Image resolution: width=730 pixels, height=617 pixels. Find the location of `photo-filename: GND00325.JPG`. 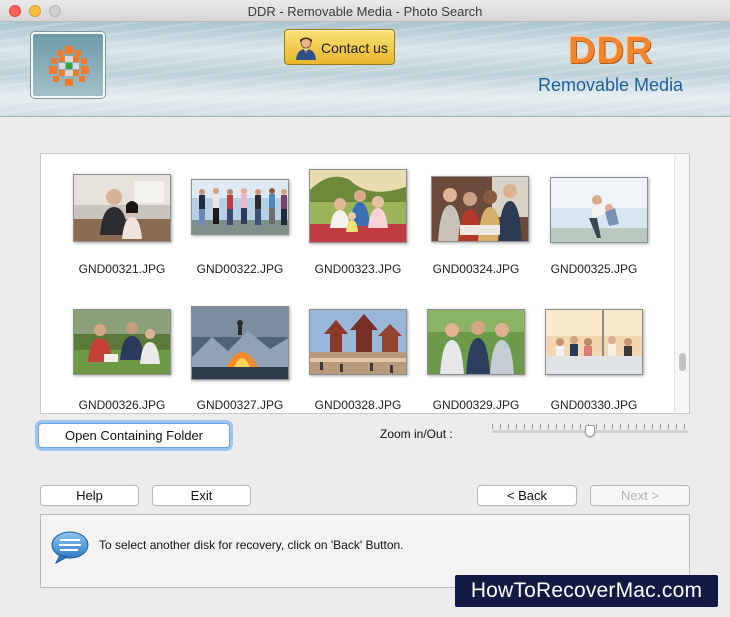

photo-filename: GND00325.JPG is located at coordinates (594, 269).